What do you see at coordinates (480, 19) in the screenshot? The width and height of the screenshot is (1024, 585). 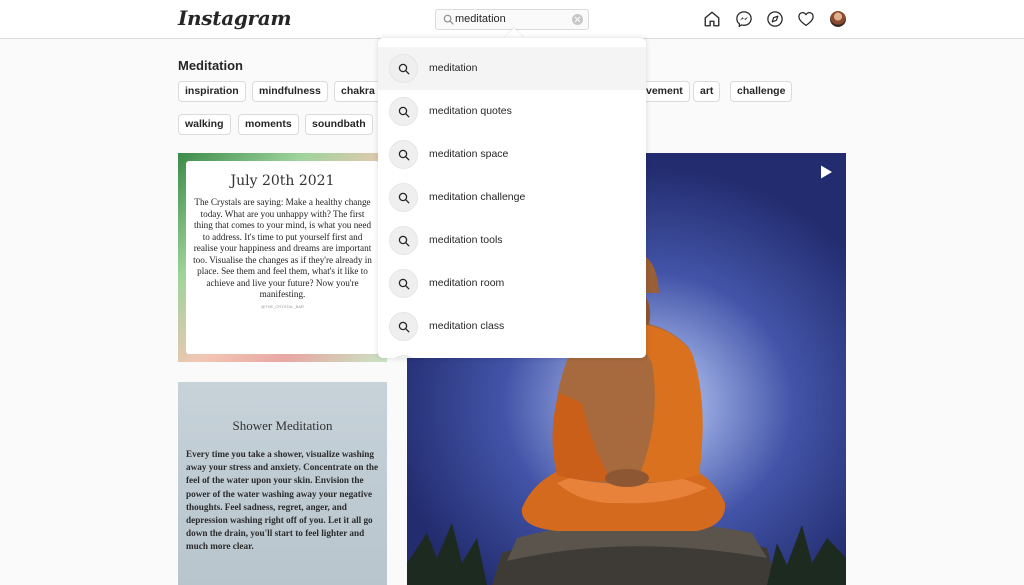 I see `search-input-value: meditation` at bounding box center [480, 19].